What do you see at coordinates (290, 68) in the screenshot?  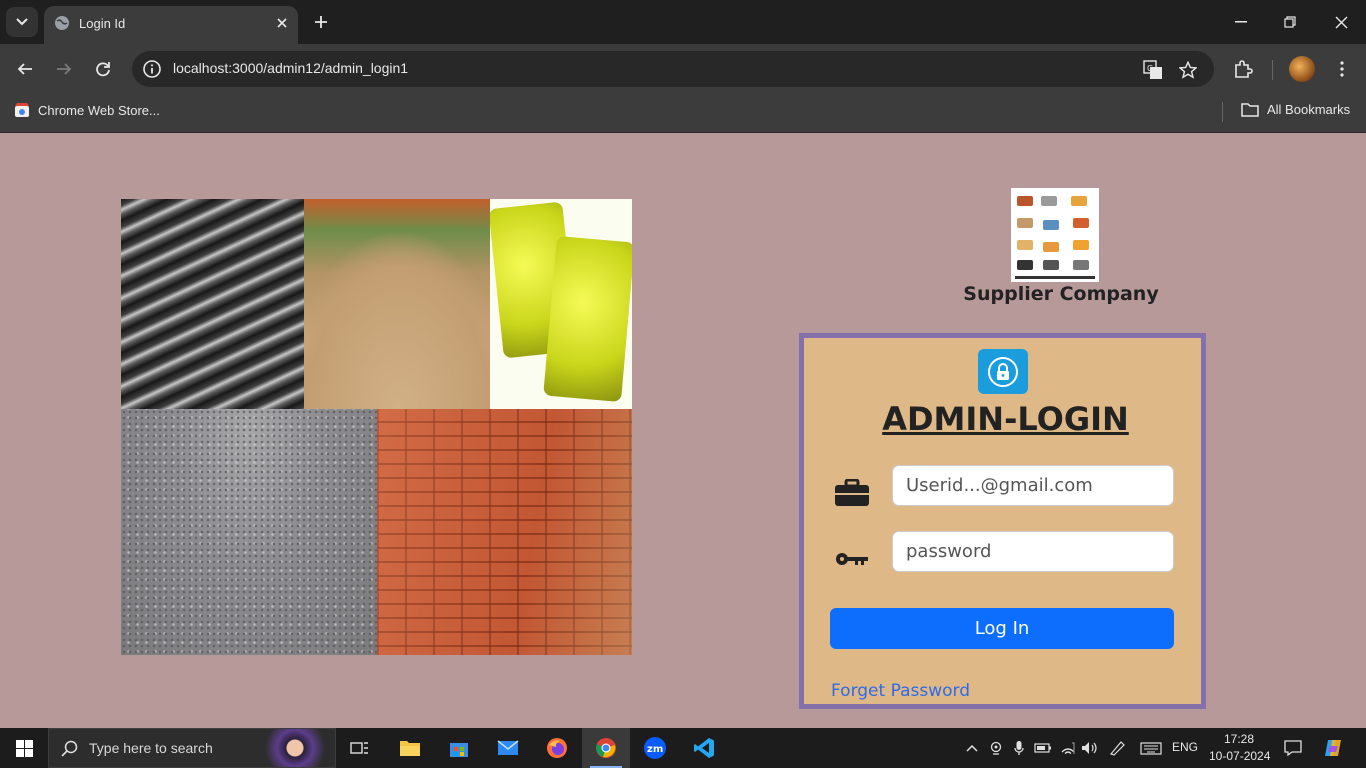 I see `url-text: localhost:3000/admin12/admin_login1` at bounding box center [290, 68].